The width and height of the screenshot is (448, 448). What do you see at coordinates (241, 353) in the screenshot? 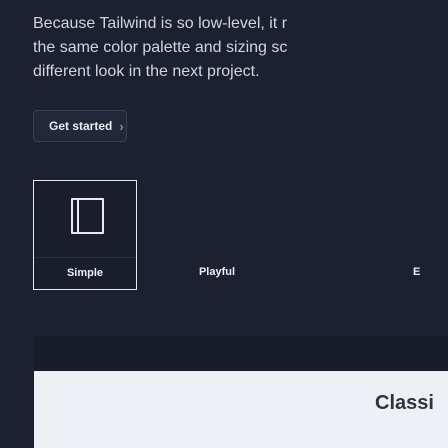
I see `preview-top-bar` at bounding box center [241, 353].